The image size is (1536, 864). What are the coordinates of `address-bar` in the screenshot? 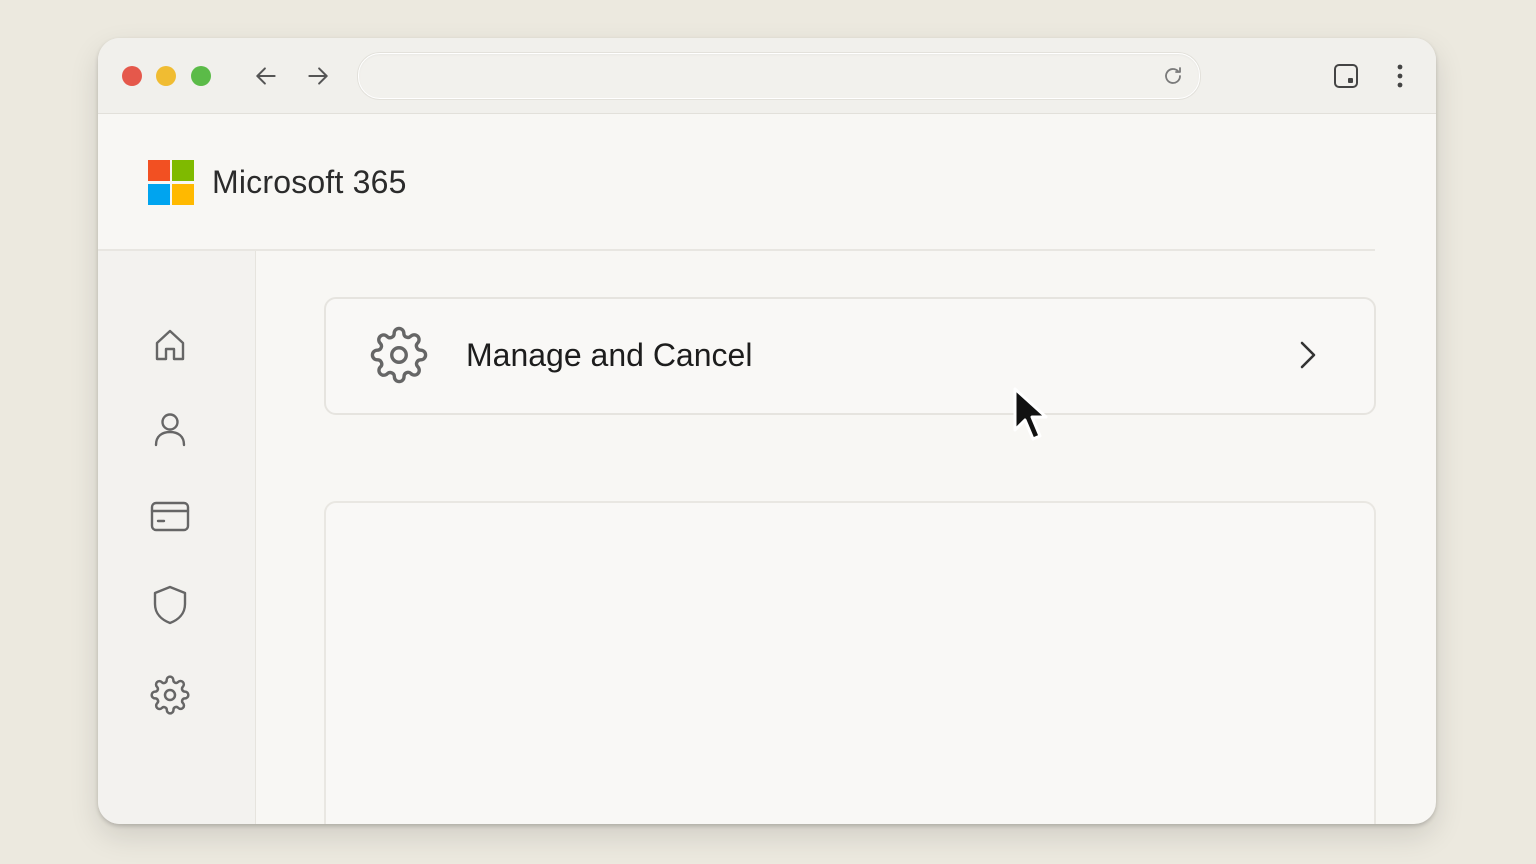 It's located at (779, 76).